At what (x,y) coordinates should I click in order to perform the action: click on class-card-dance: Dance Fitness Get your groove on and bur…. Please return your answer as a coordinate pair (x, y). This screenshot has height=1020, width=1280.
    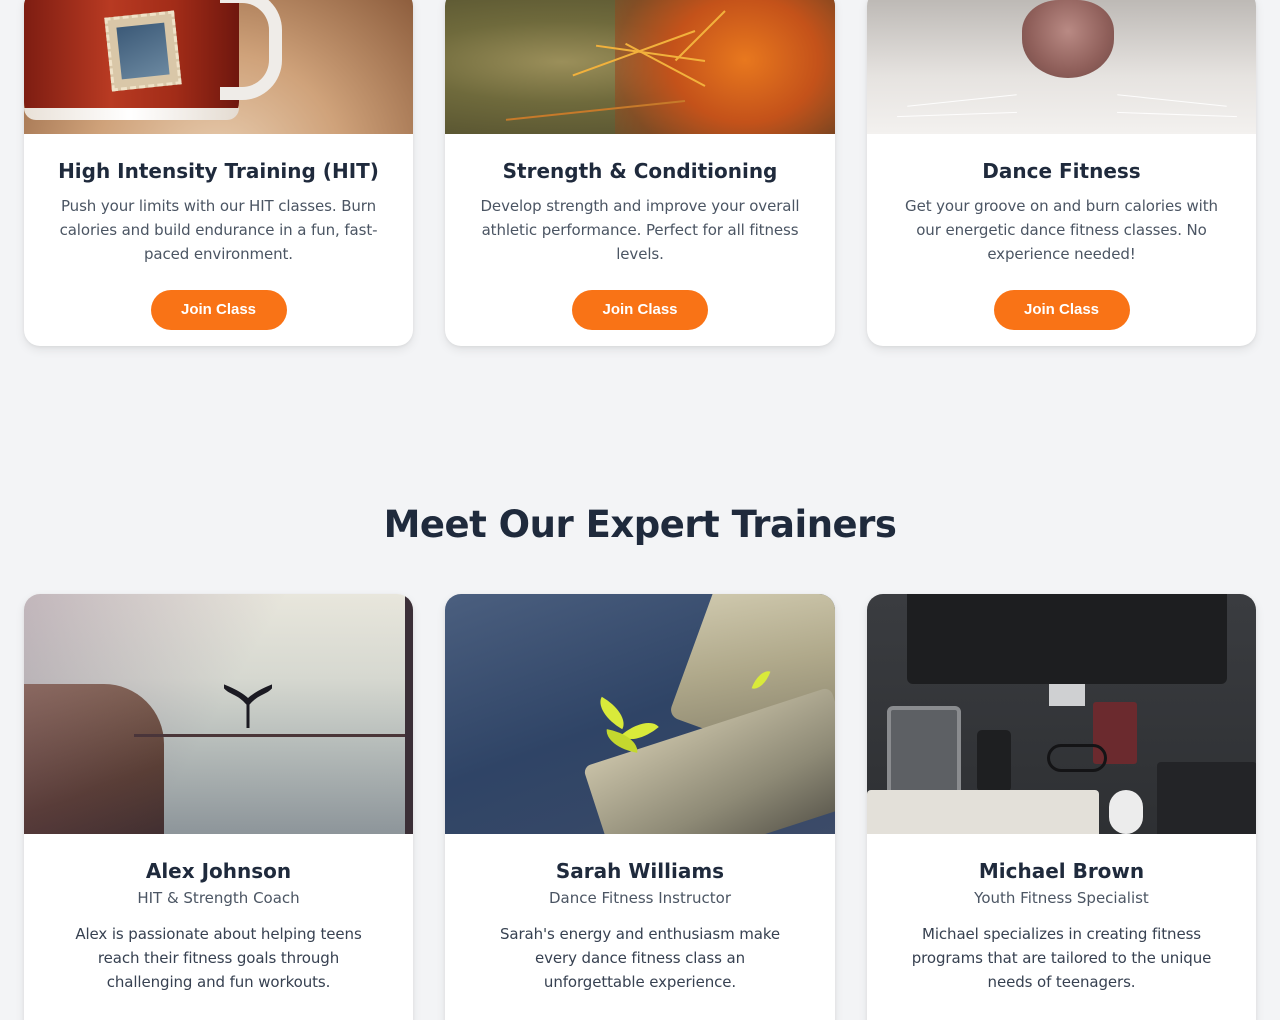
    Looking at the image, I should click on (1061, 173).